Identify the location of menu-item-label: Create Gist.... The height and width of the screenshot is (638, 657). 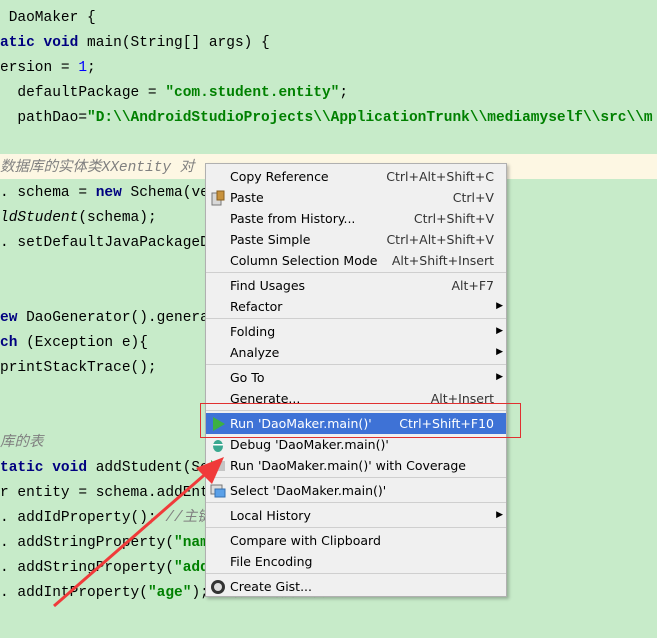
(271, 586).